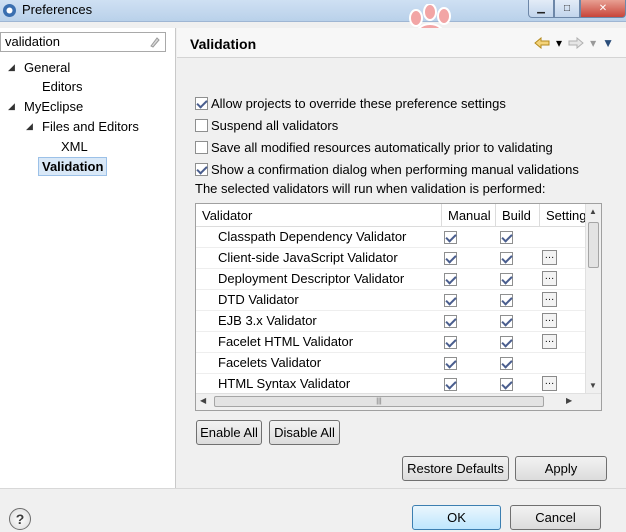 Image resolution: width=626 pixels, height=532 pixels. What do you see at coordinates (563, 215) in the screenshot?
I see `column-settings: Settings` at bounding box center [563, 215].